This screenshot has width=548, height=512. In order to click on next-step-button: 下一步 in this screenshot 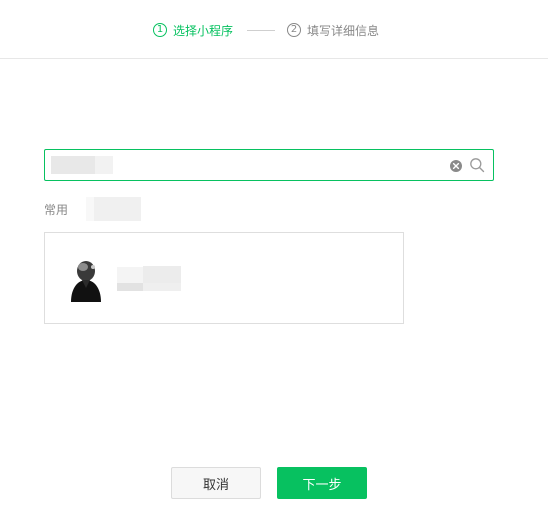, I will do `click(322, 483)`.